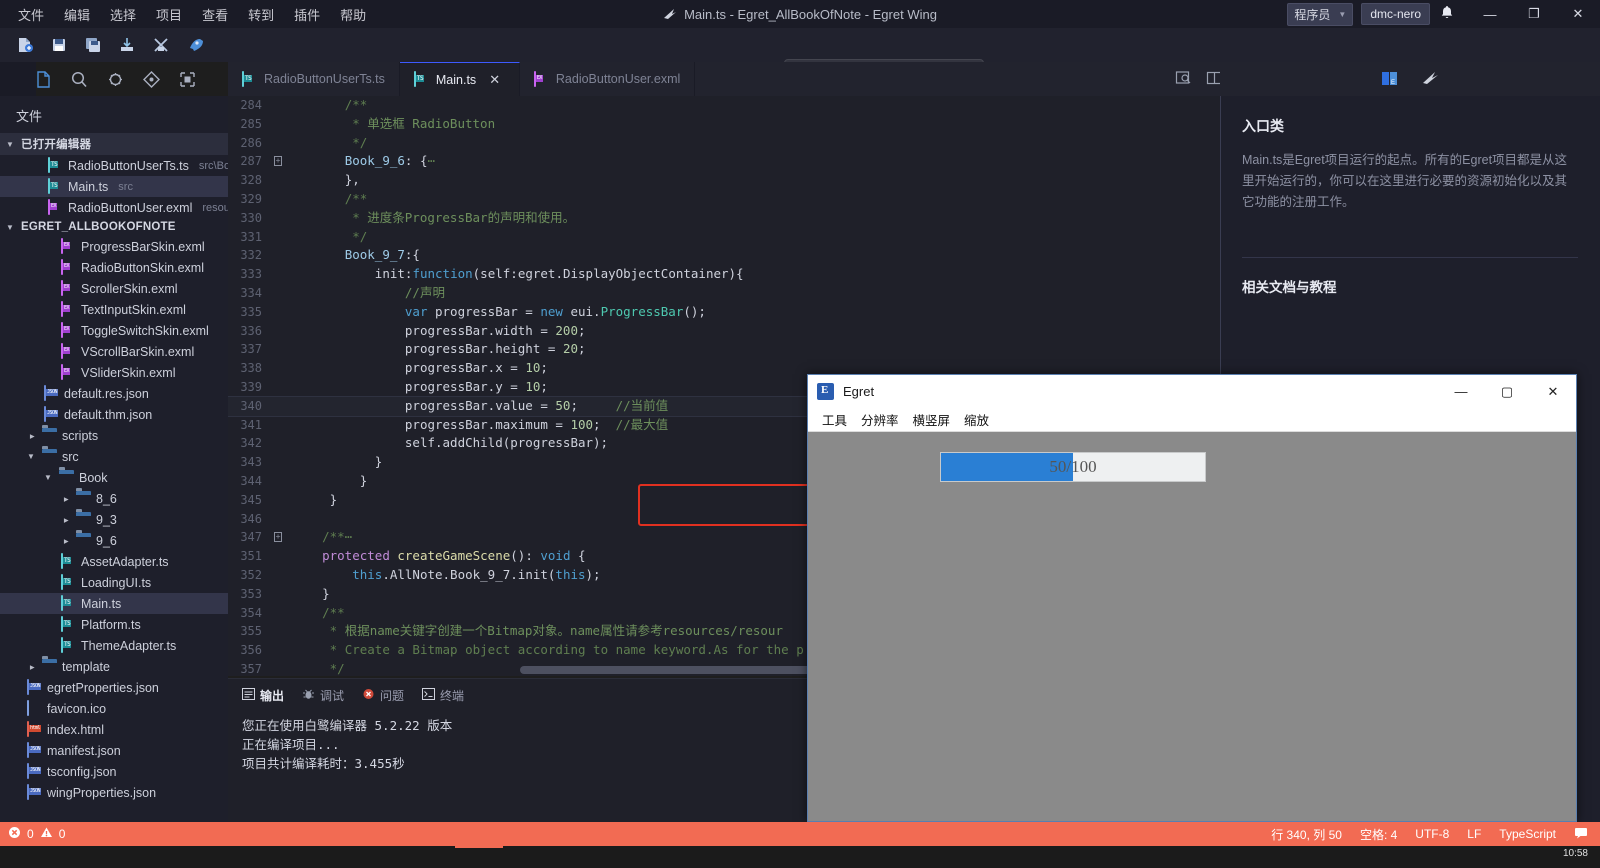 The height and width of the screenshot is (868, 1600). I want to click on tree-file-item: TS AssetAdapter.ts, so click(114, 561).